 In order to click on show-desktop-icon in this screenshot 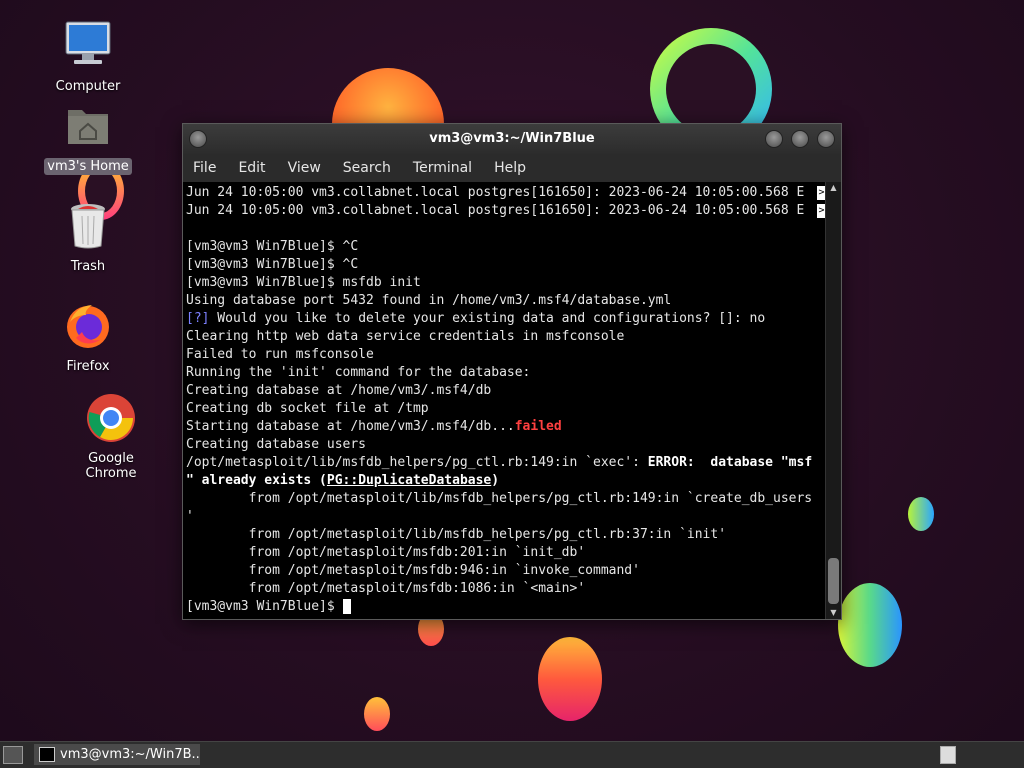, I will do `click(13, 755)`.